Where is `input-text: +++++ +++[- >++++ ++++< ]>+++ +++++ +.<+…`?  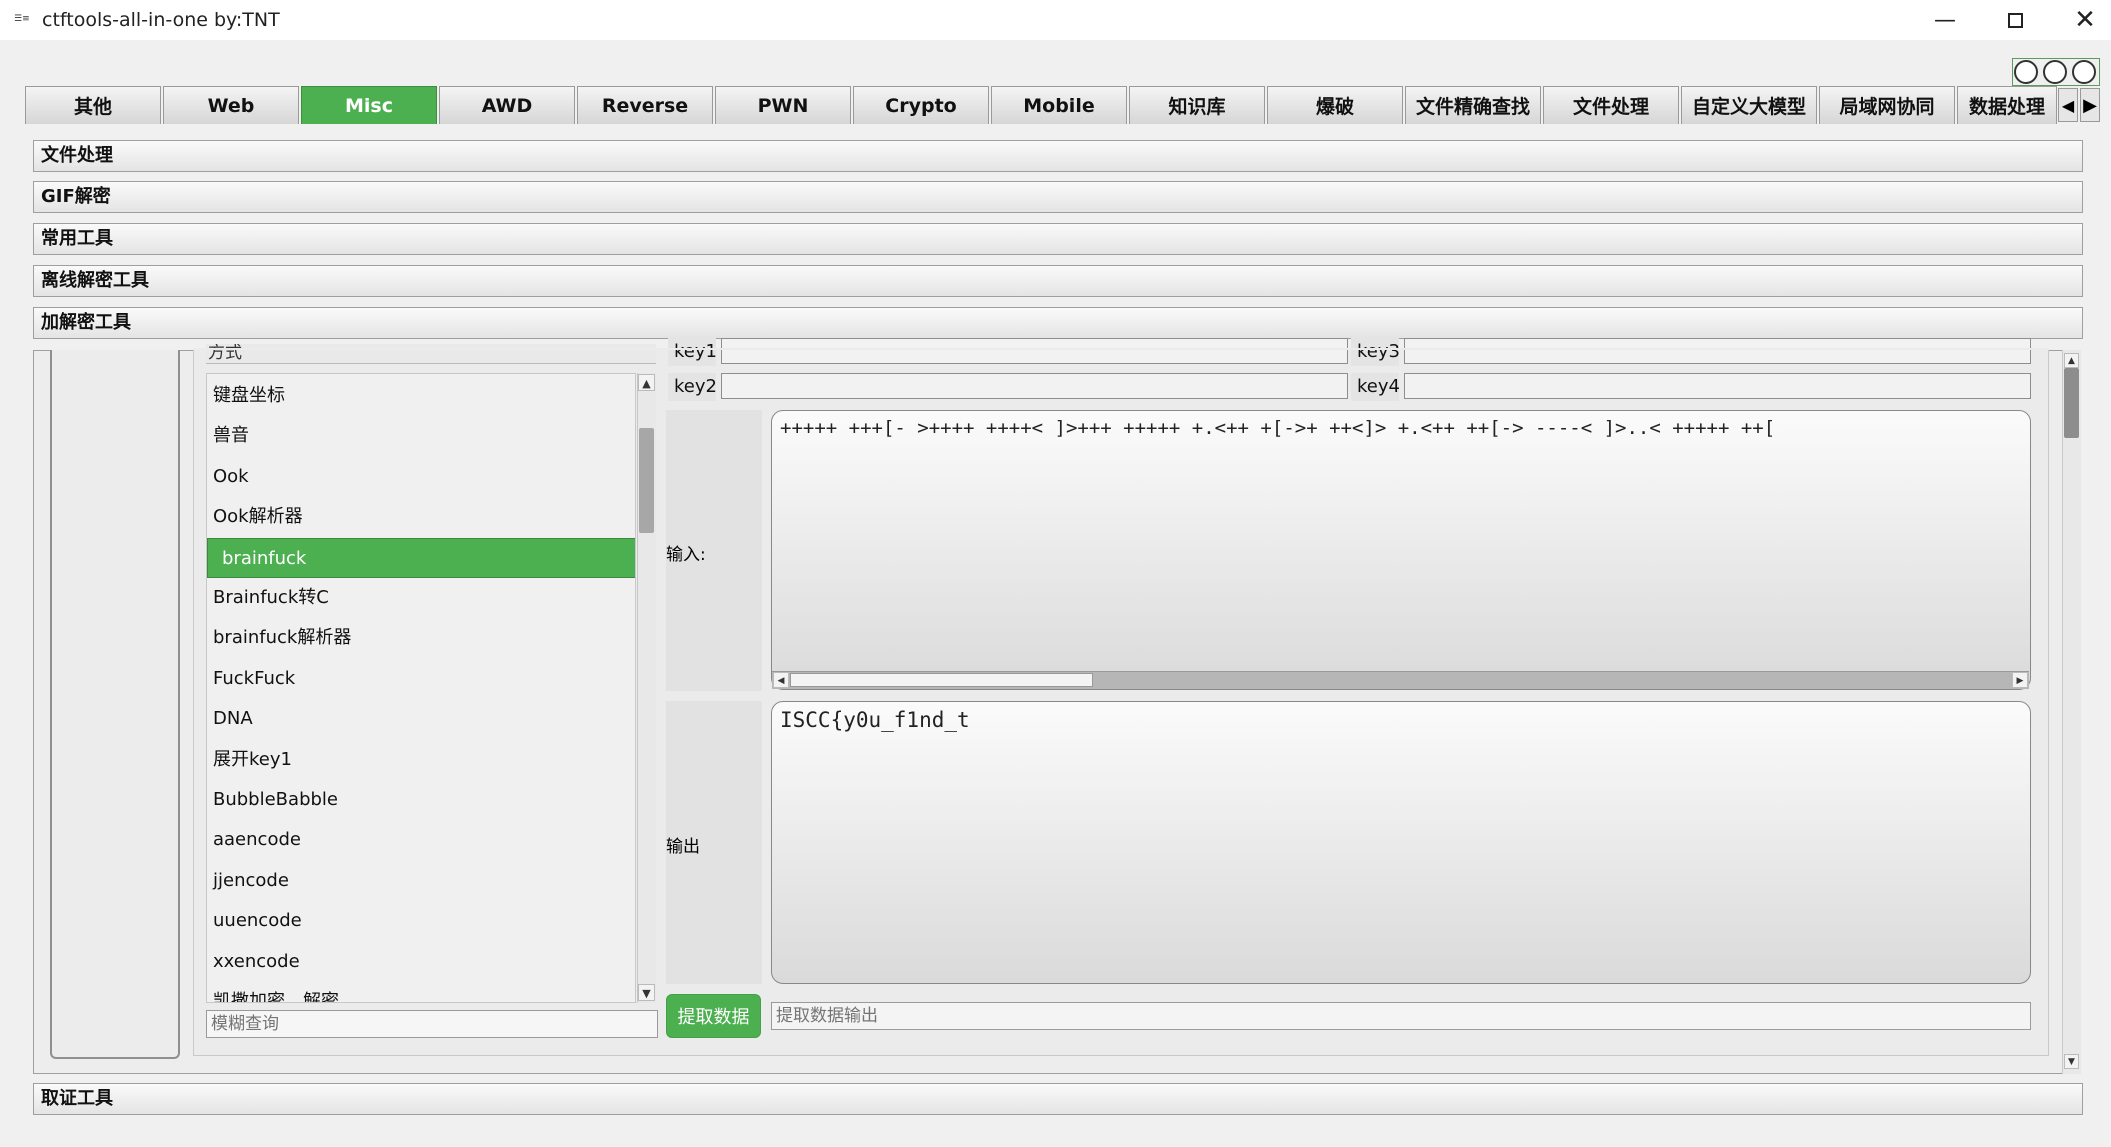
input-text: +++++ +++[- >++++ ++++< ]>+++ +++++ +.<+… is located at coordinates (1278, 428).